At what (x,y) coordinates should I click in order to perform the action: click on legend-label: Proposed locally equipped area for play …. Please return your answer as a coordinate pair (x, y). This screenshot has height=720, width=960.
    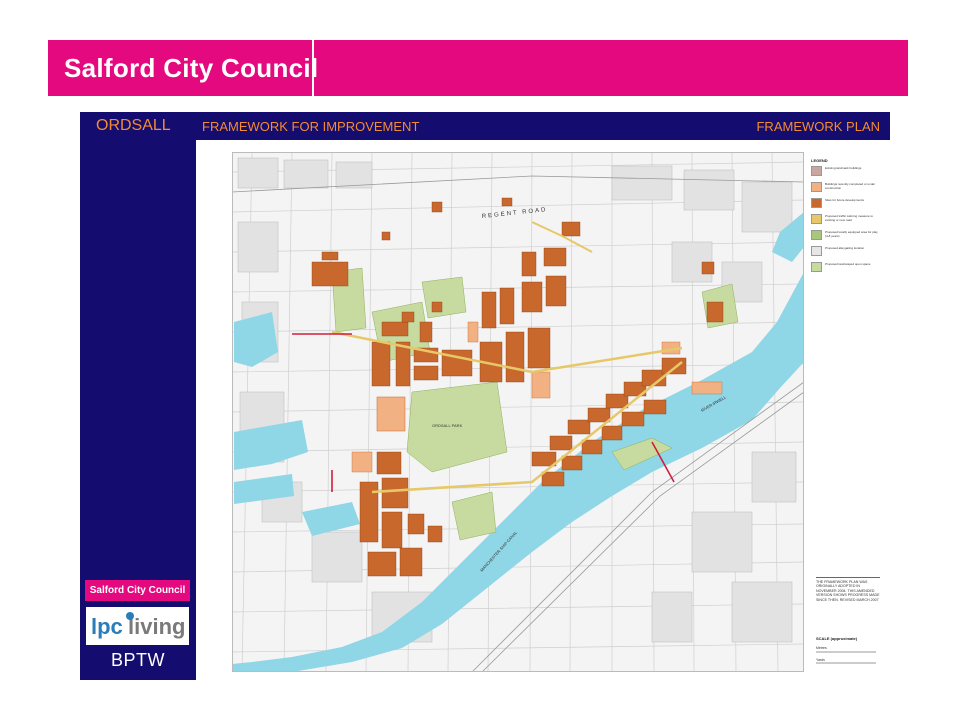
    Looking at the image, I should click on (851, 234).